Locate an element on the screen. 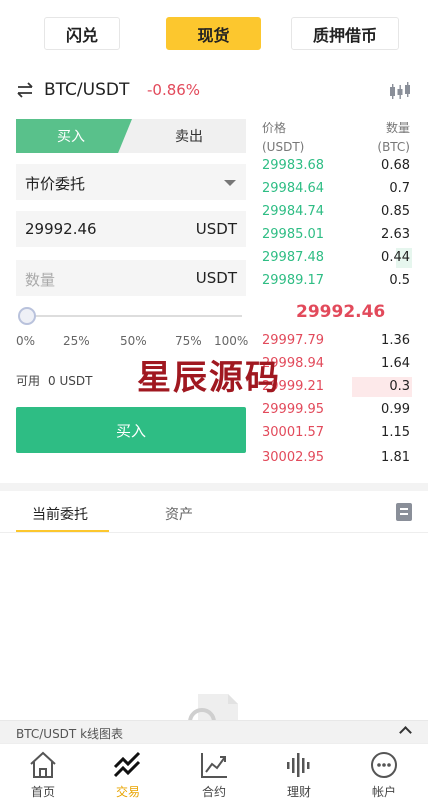  tab-current-orders: 当前委托 is located at coordinates (60, 514).